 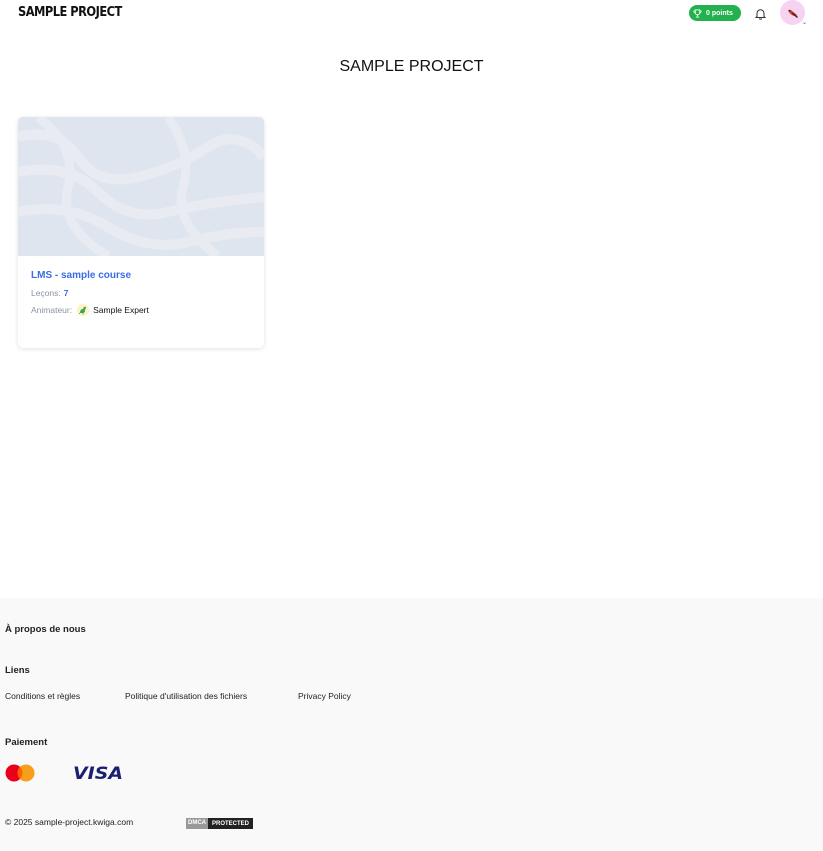 I want to click on svg-text: VISA, so click(x=98, y=773).